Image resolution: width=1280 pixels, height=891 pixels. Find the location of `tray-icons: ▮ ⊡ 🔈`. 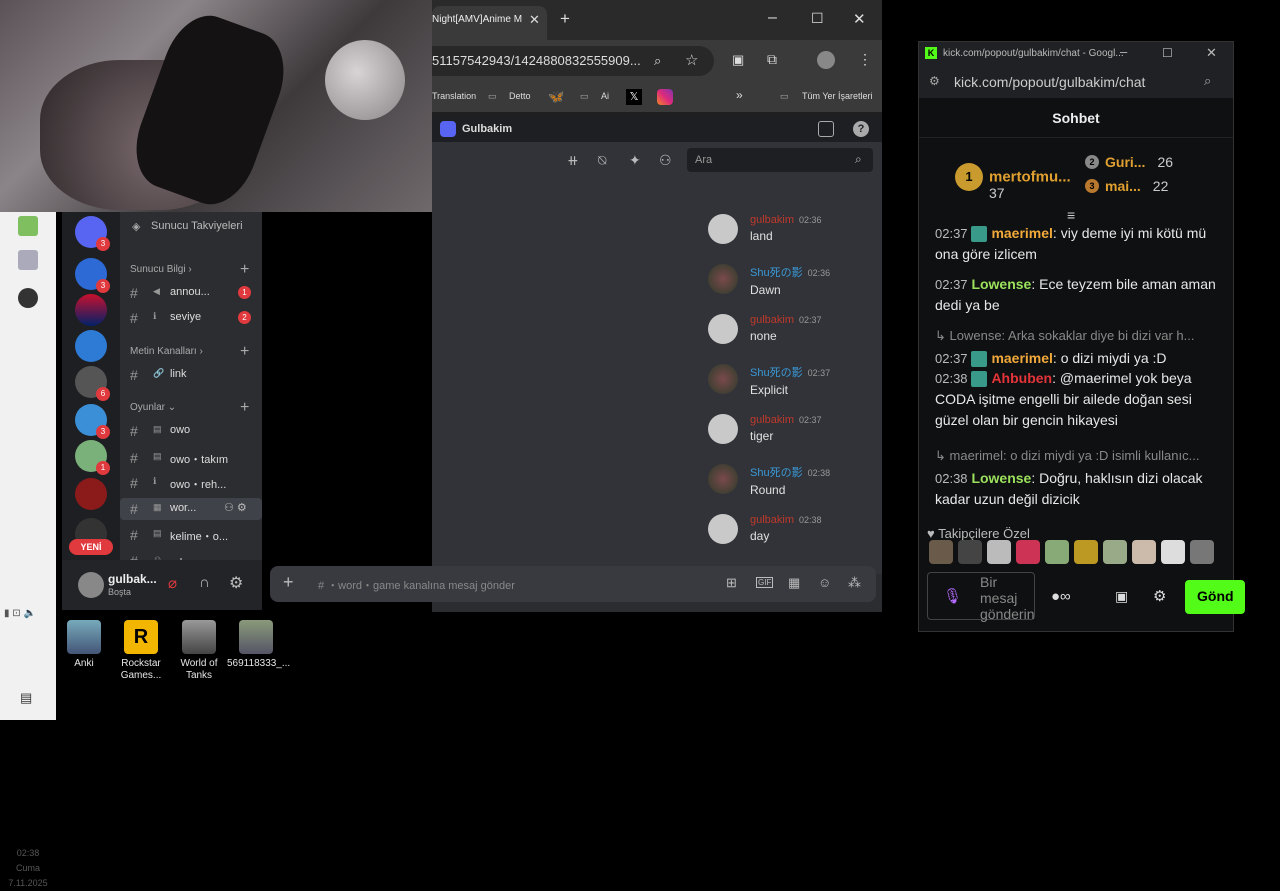

tray-icons: ▮ ⊡ 🔈 is located at coordinates (20, 613).